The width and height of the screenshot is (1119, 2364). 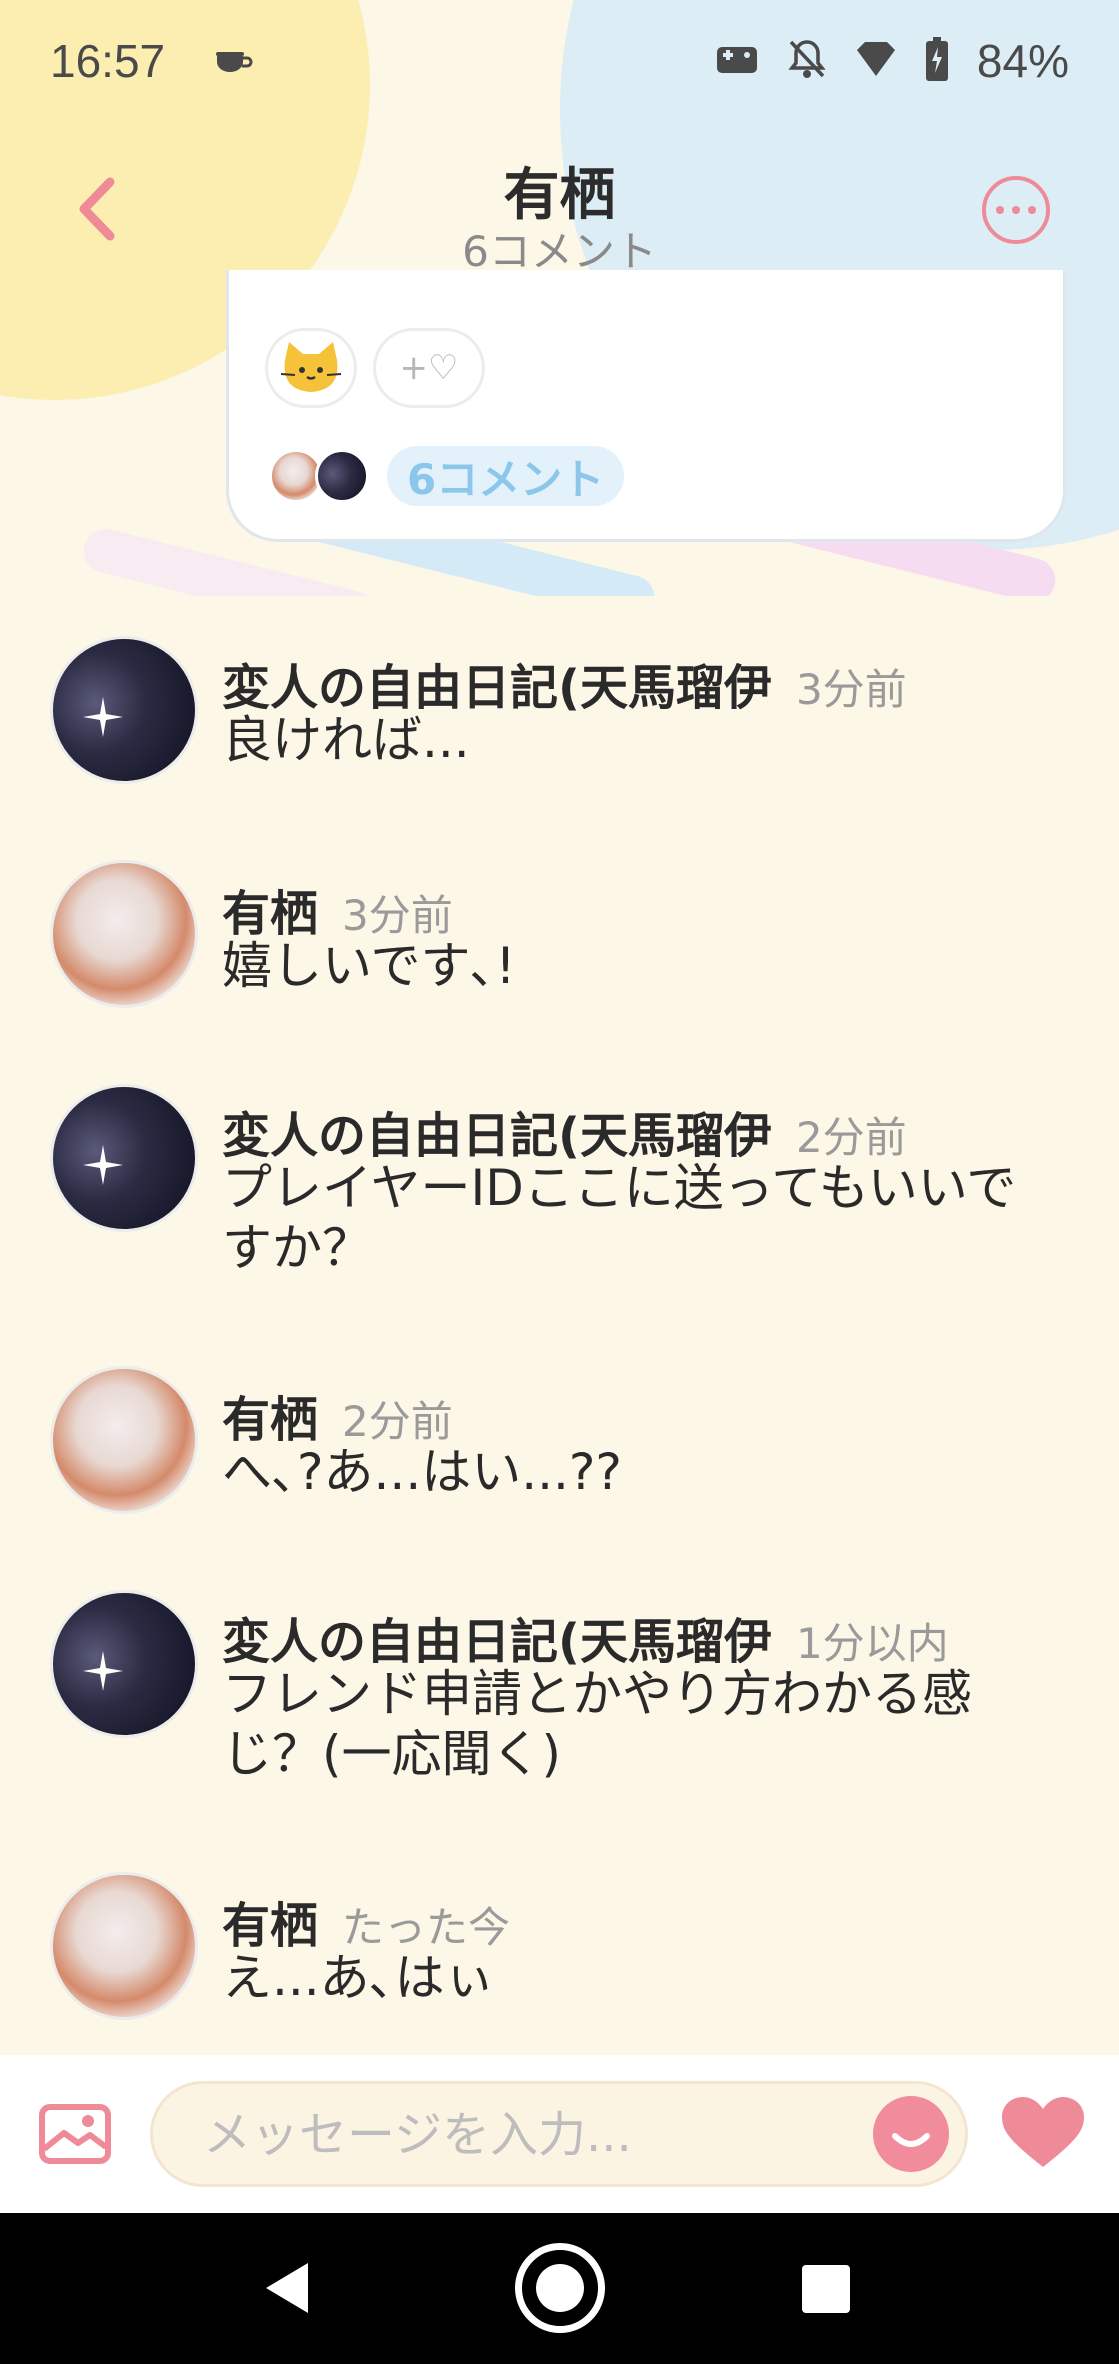 I want to click on comment-text: え...あ､はぃ, so click(x=358, y=1978).